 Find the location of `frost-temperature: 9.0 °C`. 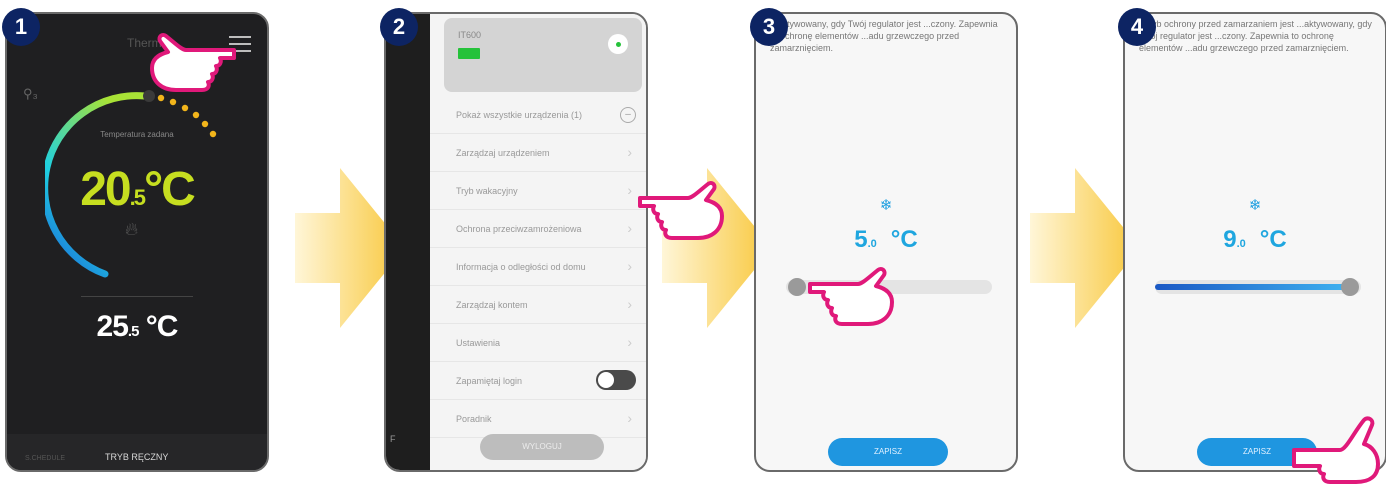

frost-temperature: 9.0 °C is located at coordinates (1255, 239).